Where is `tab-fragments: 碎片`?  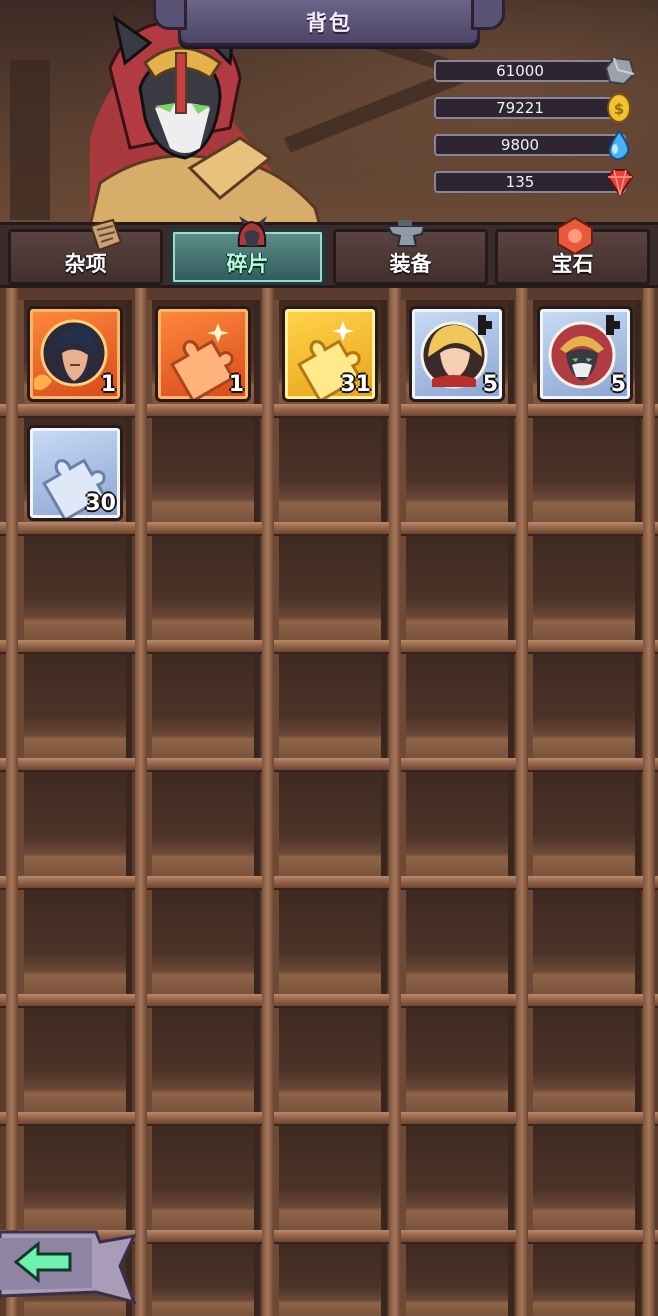 tab-fragments: 碎片 is located at coordinates (247, 250).